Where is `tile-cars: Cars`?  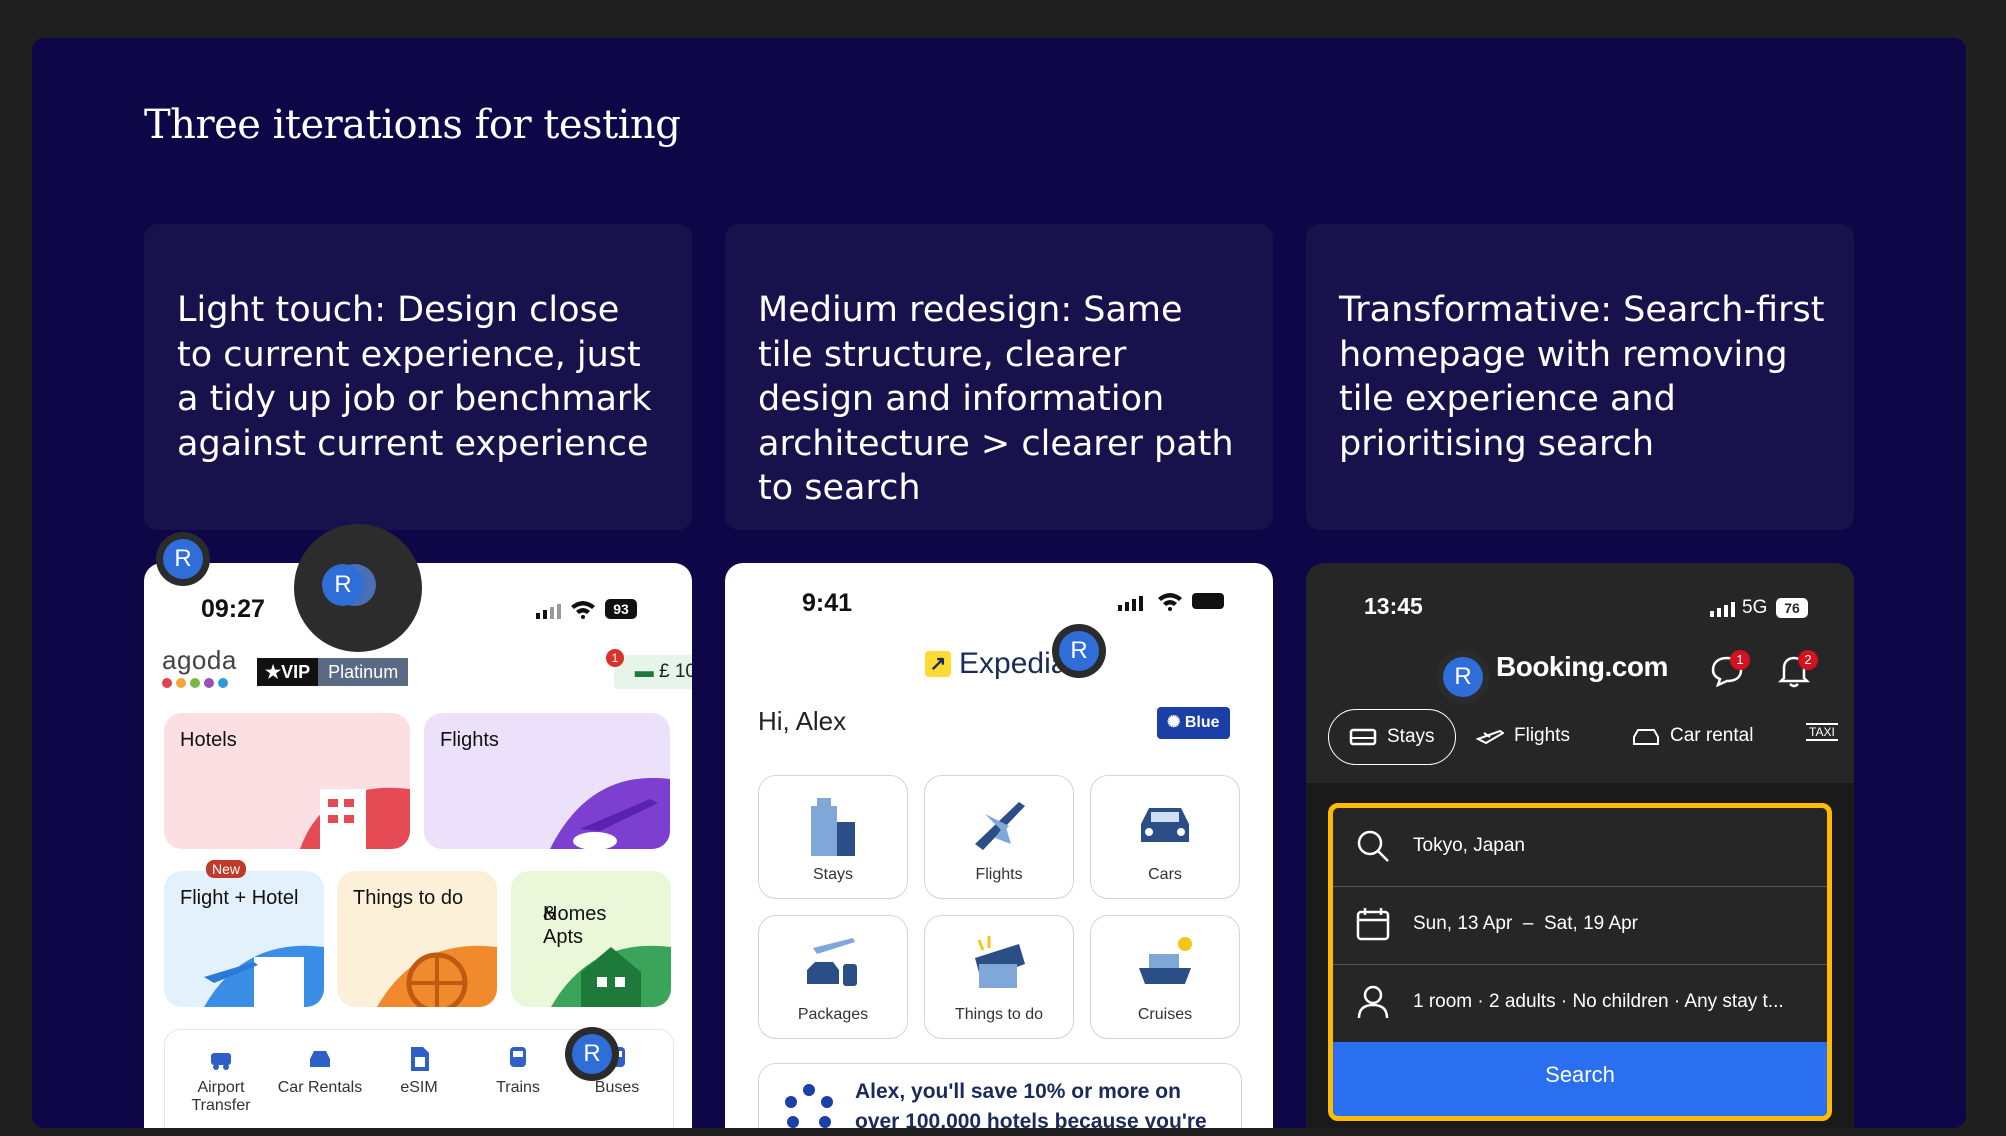
tile-cars: Cars is located at coordinates (1165, 837).